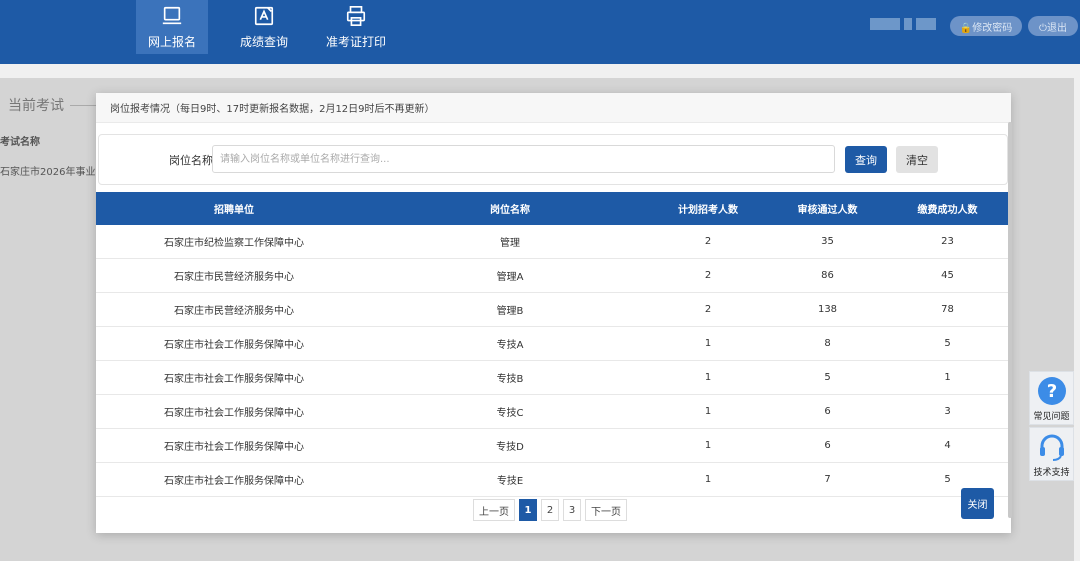 The image size is (1080, 561). I want to click on cell-paid: 5, so click(947, 343).